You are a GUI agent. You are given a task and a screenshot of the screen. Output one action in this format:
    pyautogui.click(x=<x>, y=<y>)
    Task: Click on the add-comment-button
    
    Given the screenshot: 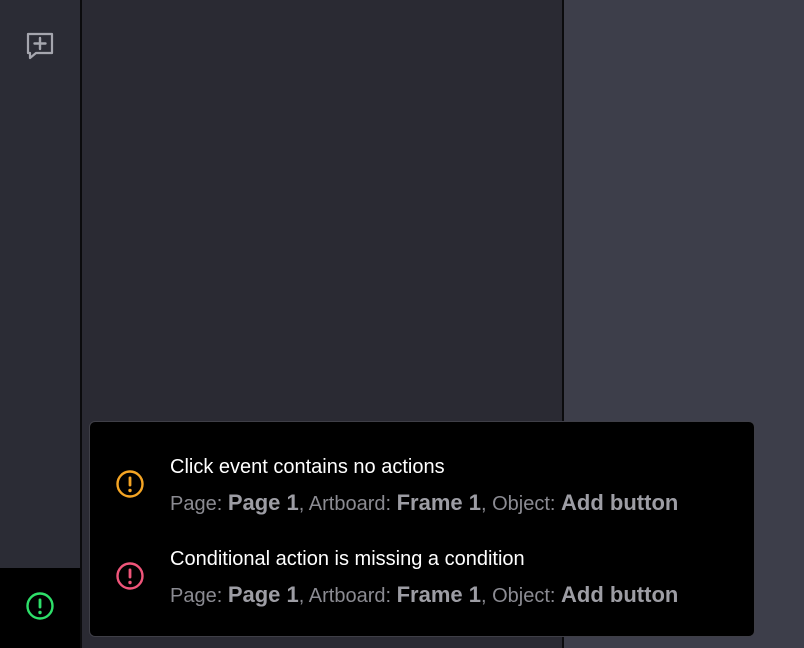 What is the action you would take?
    pyautogui.click(x=40, y=48)
    